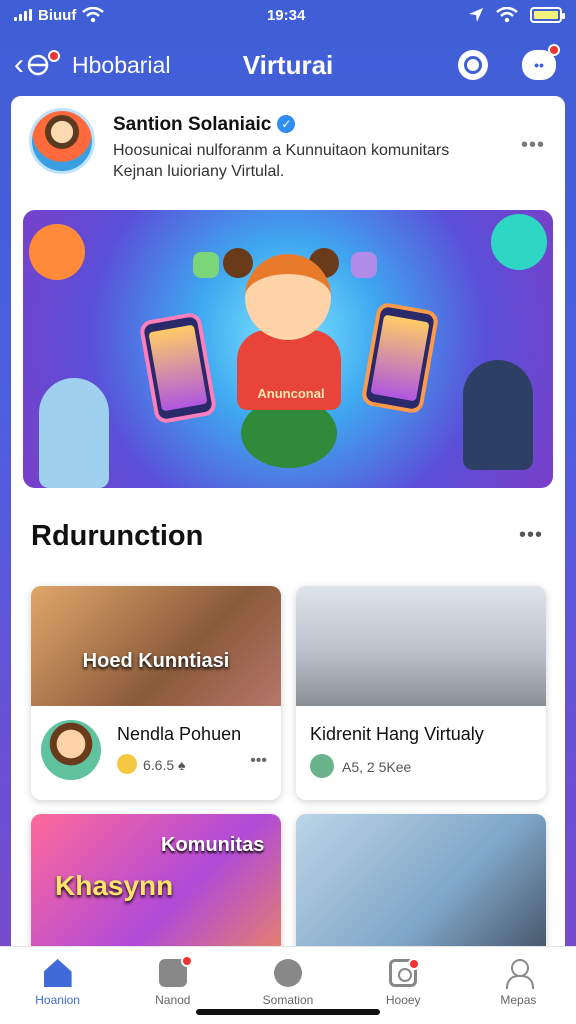 Image resolution: width=576 pixels, height=1024 pixels. I want to click on clock: 19:34, so click(286, 15).